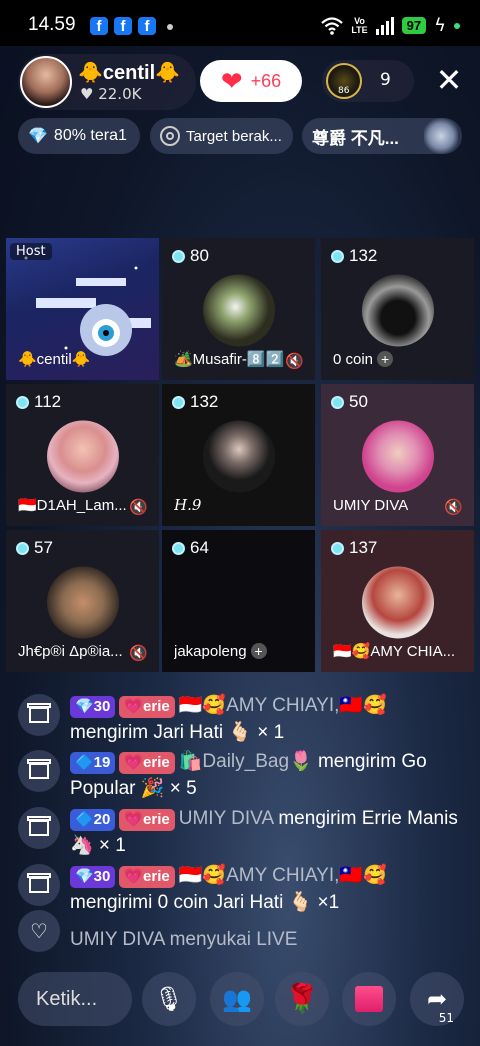 The height and width of the screenshot is (1046, 480). I want to click on mic-icon: 🎙, so click(169, 999).